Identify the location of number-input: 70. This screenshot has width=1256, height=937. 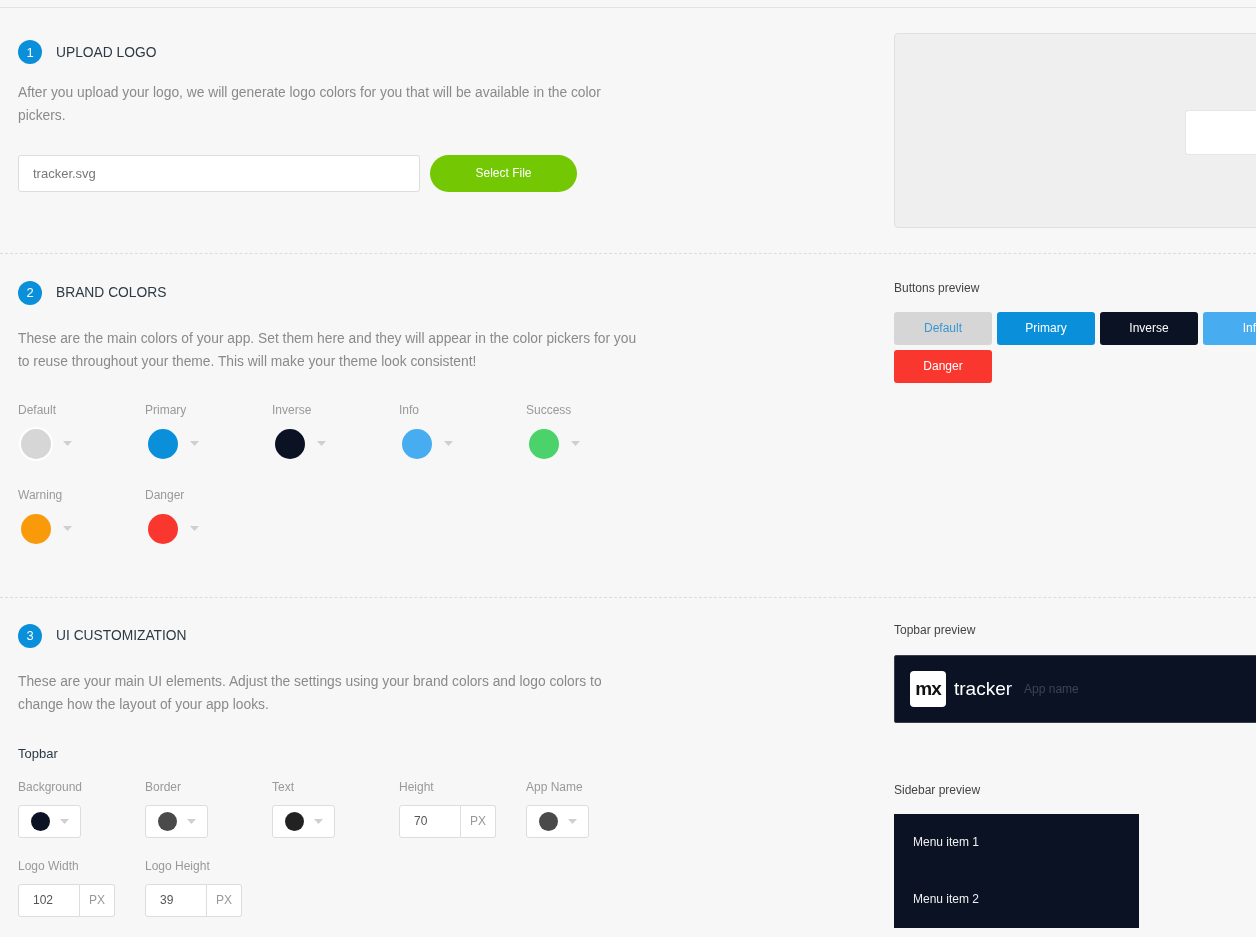
(430, 821).